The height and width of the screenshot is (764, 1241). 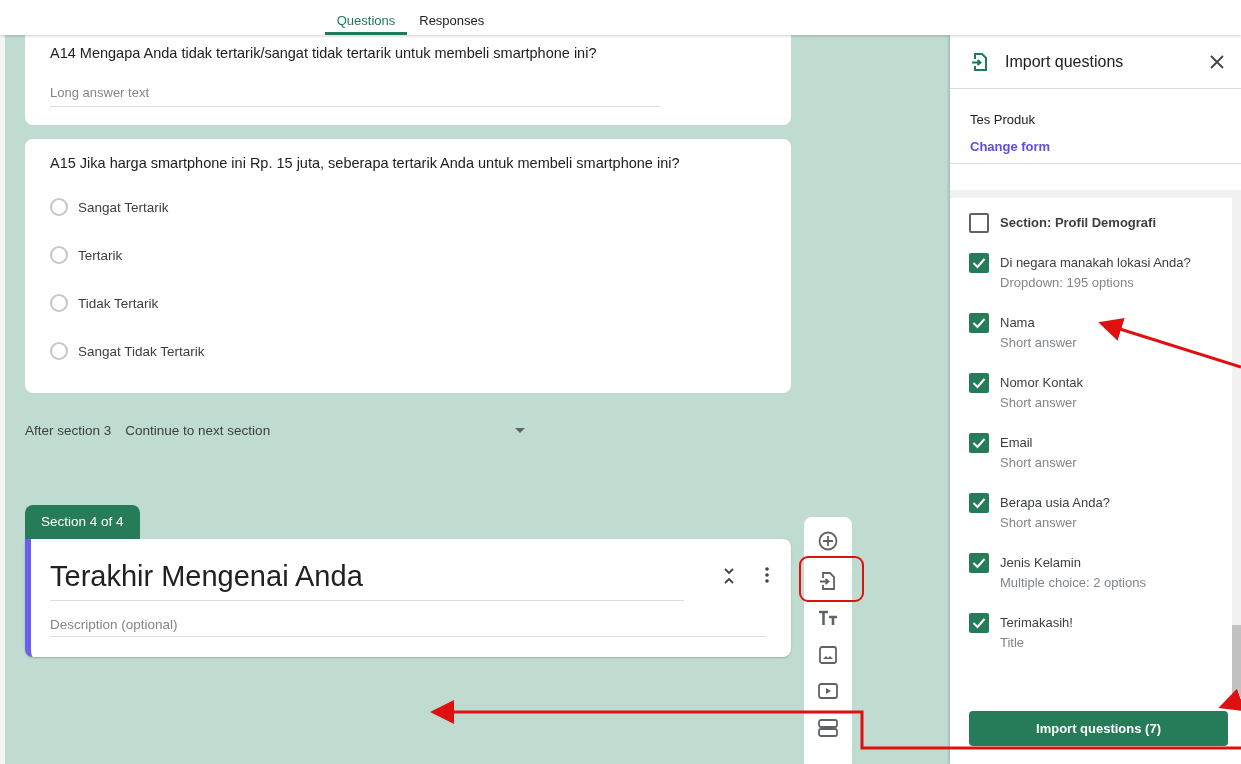 I want to click on more-icon, so click(x=767, y=575).